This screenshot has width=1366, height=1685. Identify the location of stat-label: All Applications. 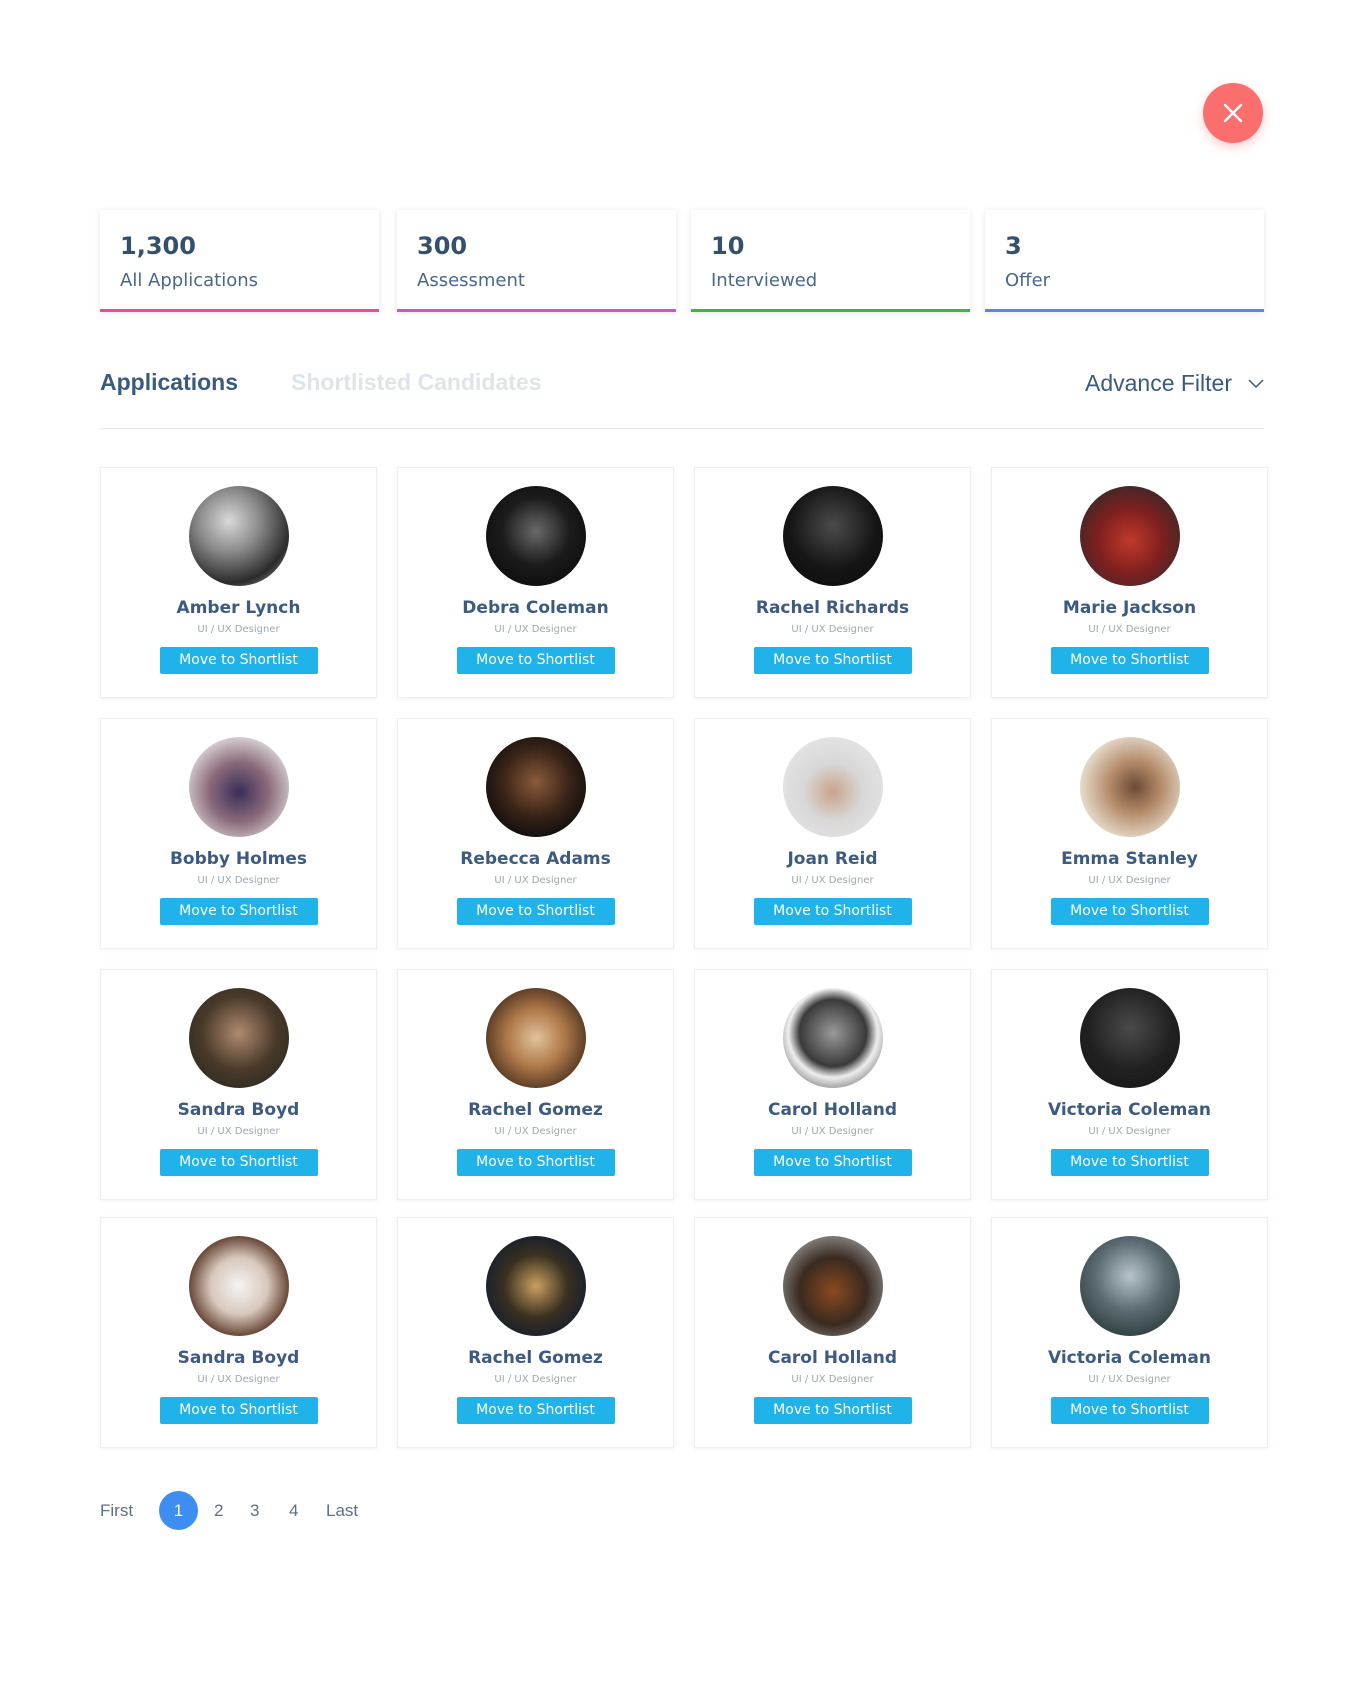
(189, 280).